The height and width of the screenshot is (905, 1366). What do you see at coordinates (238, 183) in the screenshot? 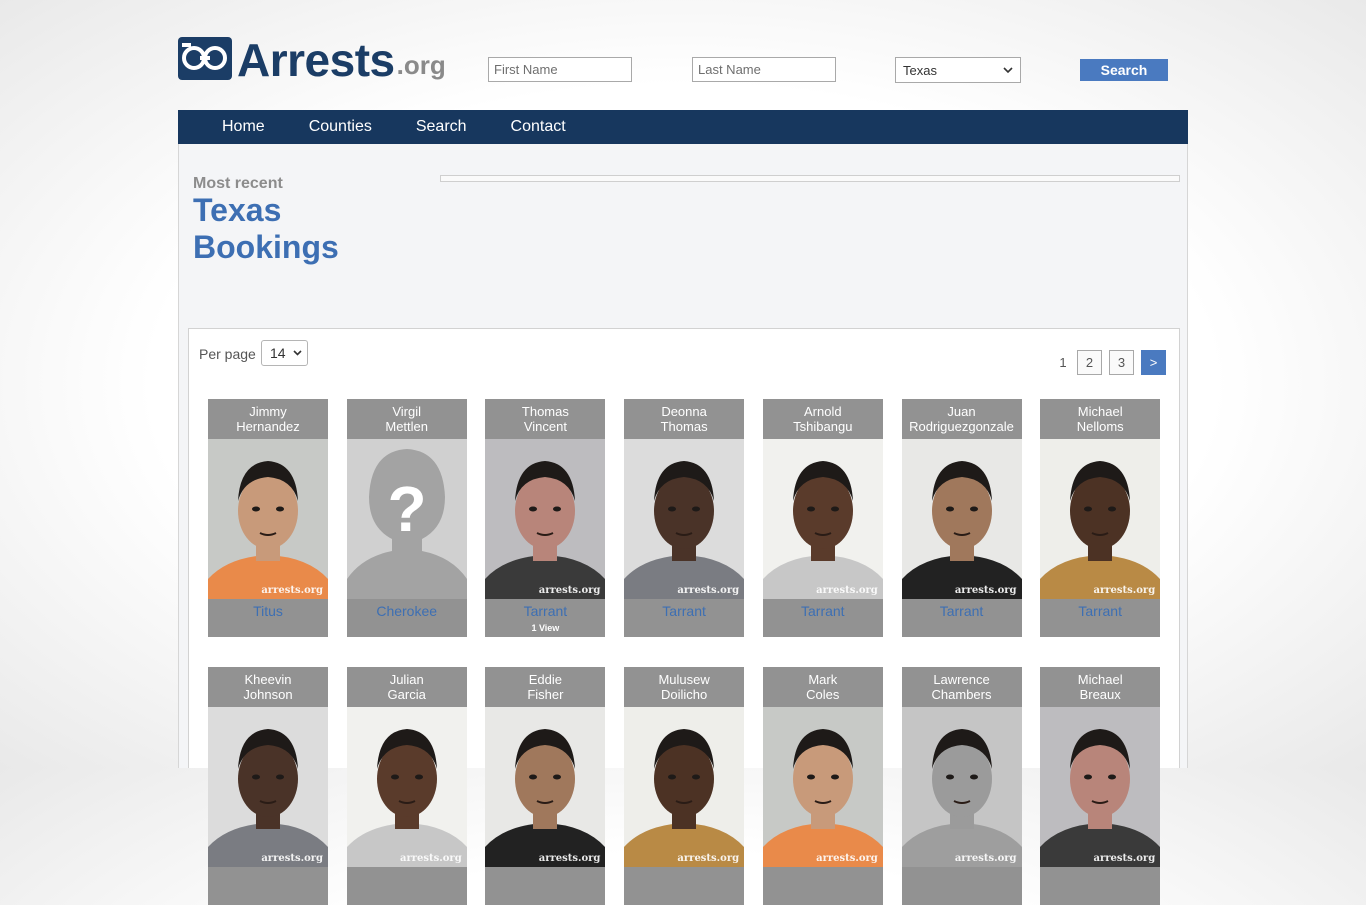
I see `page-subtitle: Most recent` at bounding box center [238, 183].